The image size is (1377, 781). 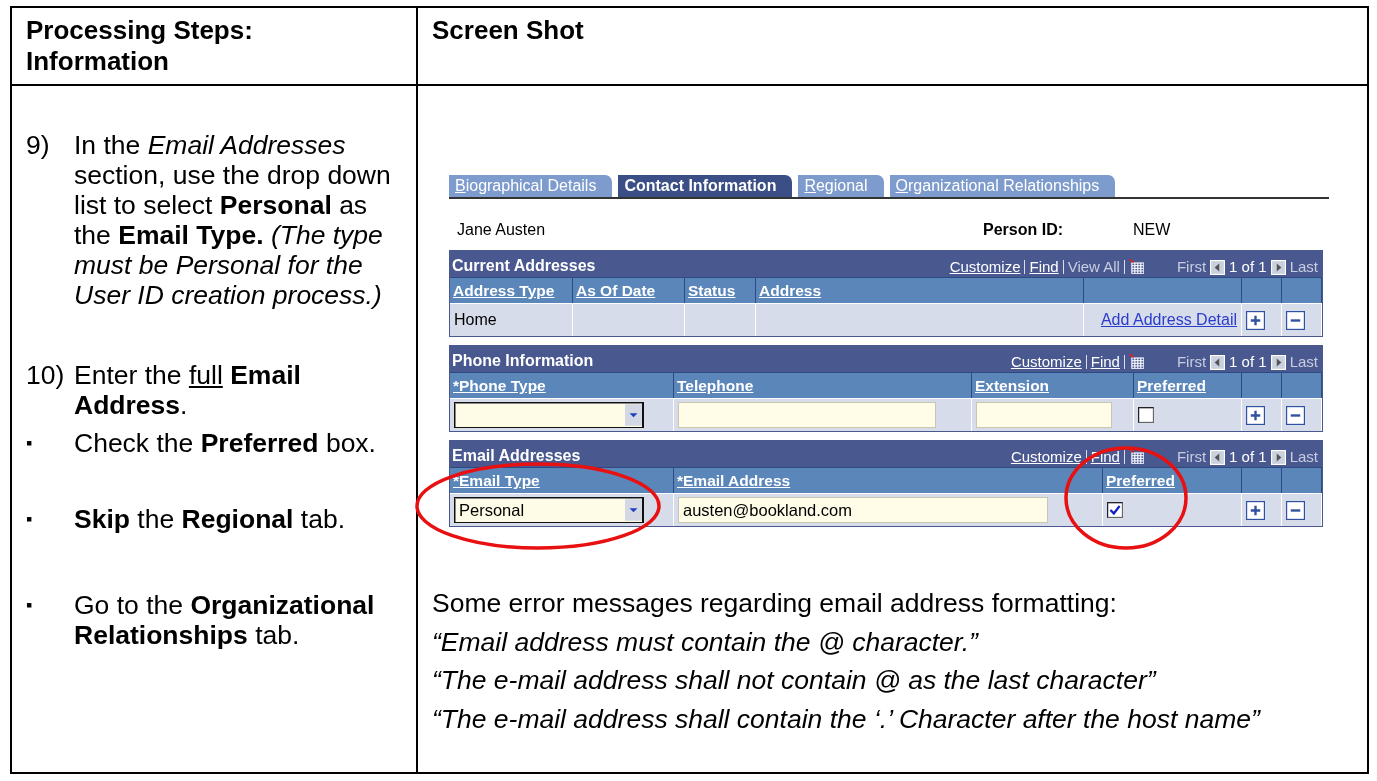 What do you see at coordinates (140, 46) in the screenshot?
I see `column-heading: Processing Steps: Information` at bounding box center [140, 46].